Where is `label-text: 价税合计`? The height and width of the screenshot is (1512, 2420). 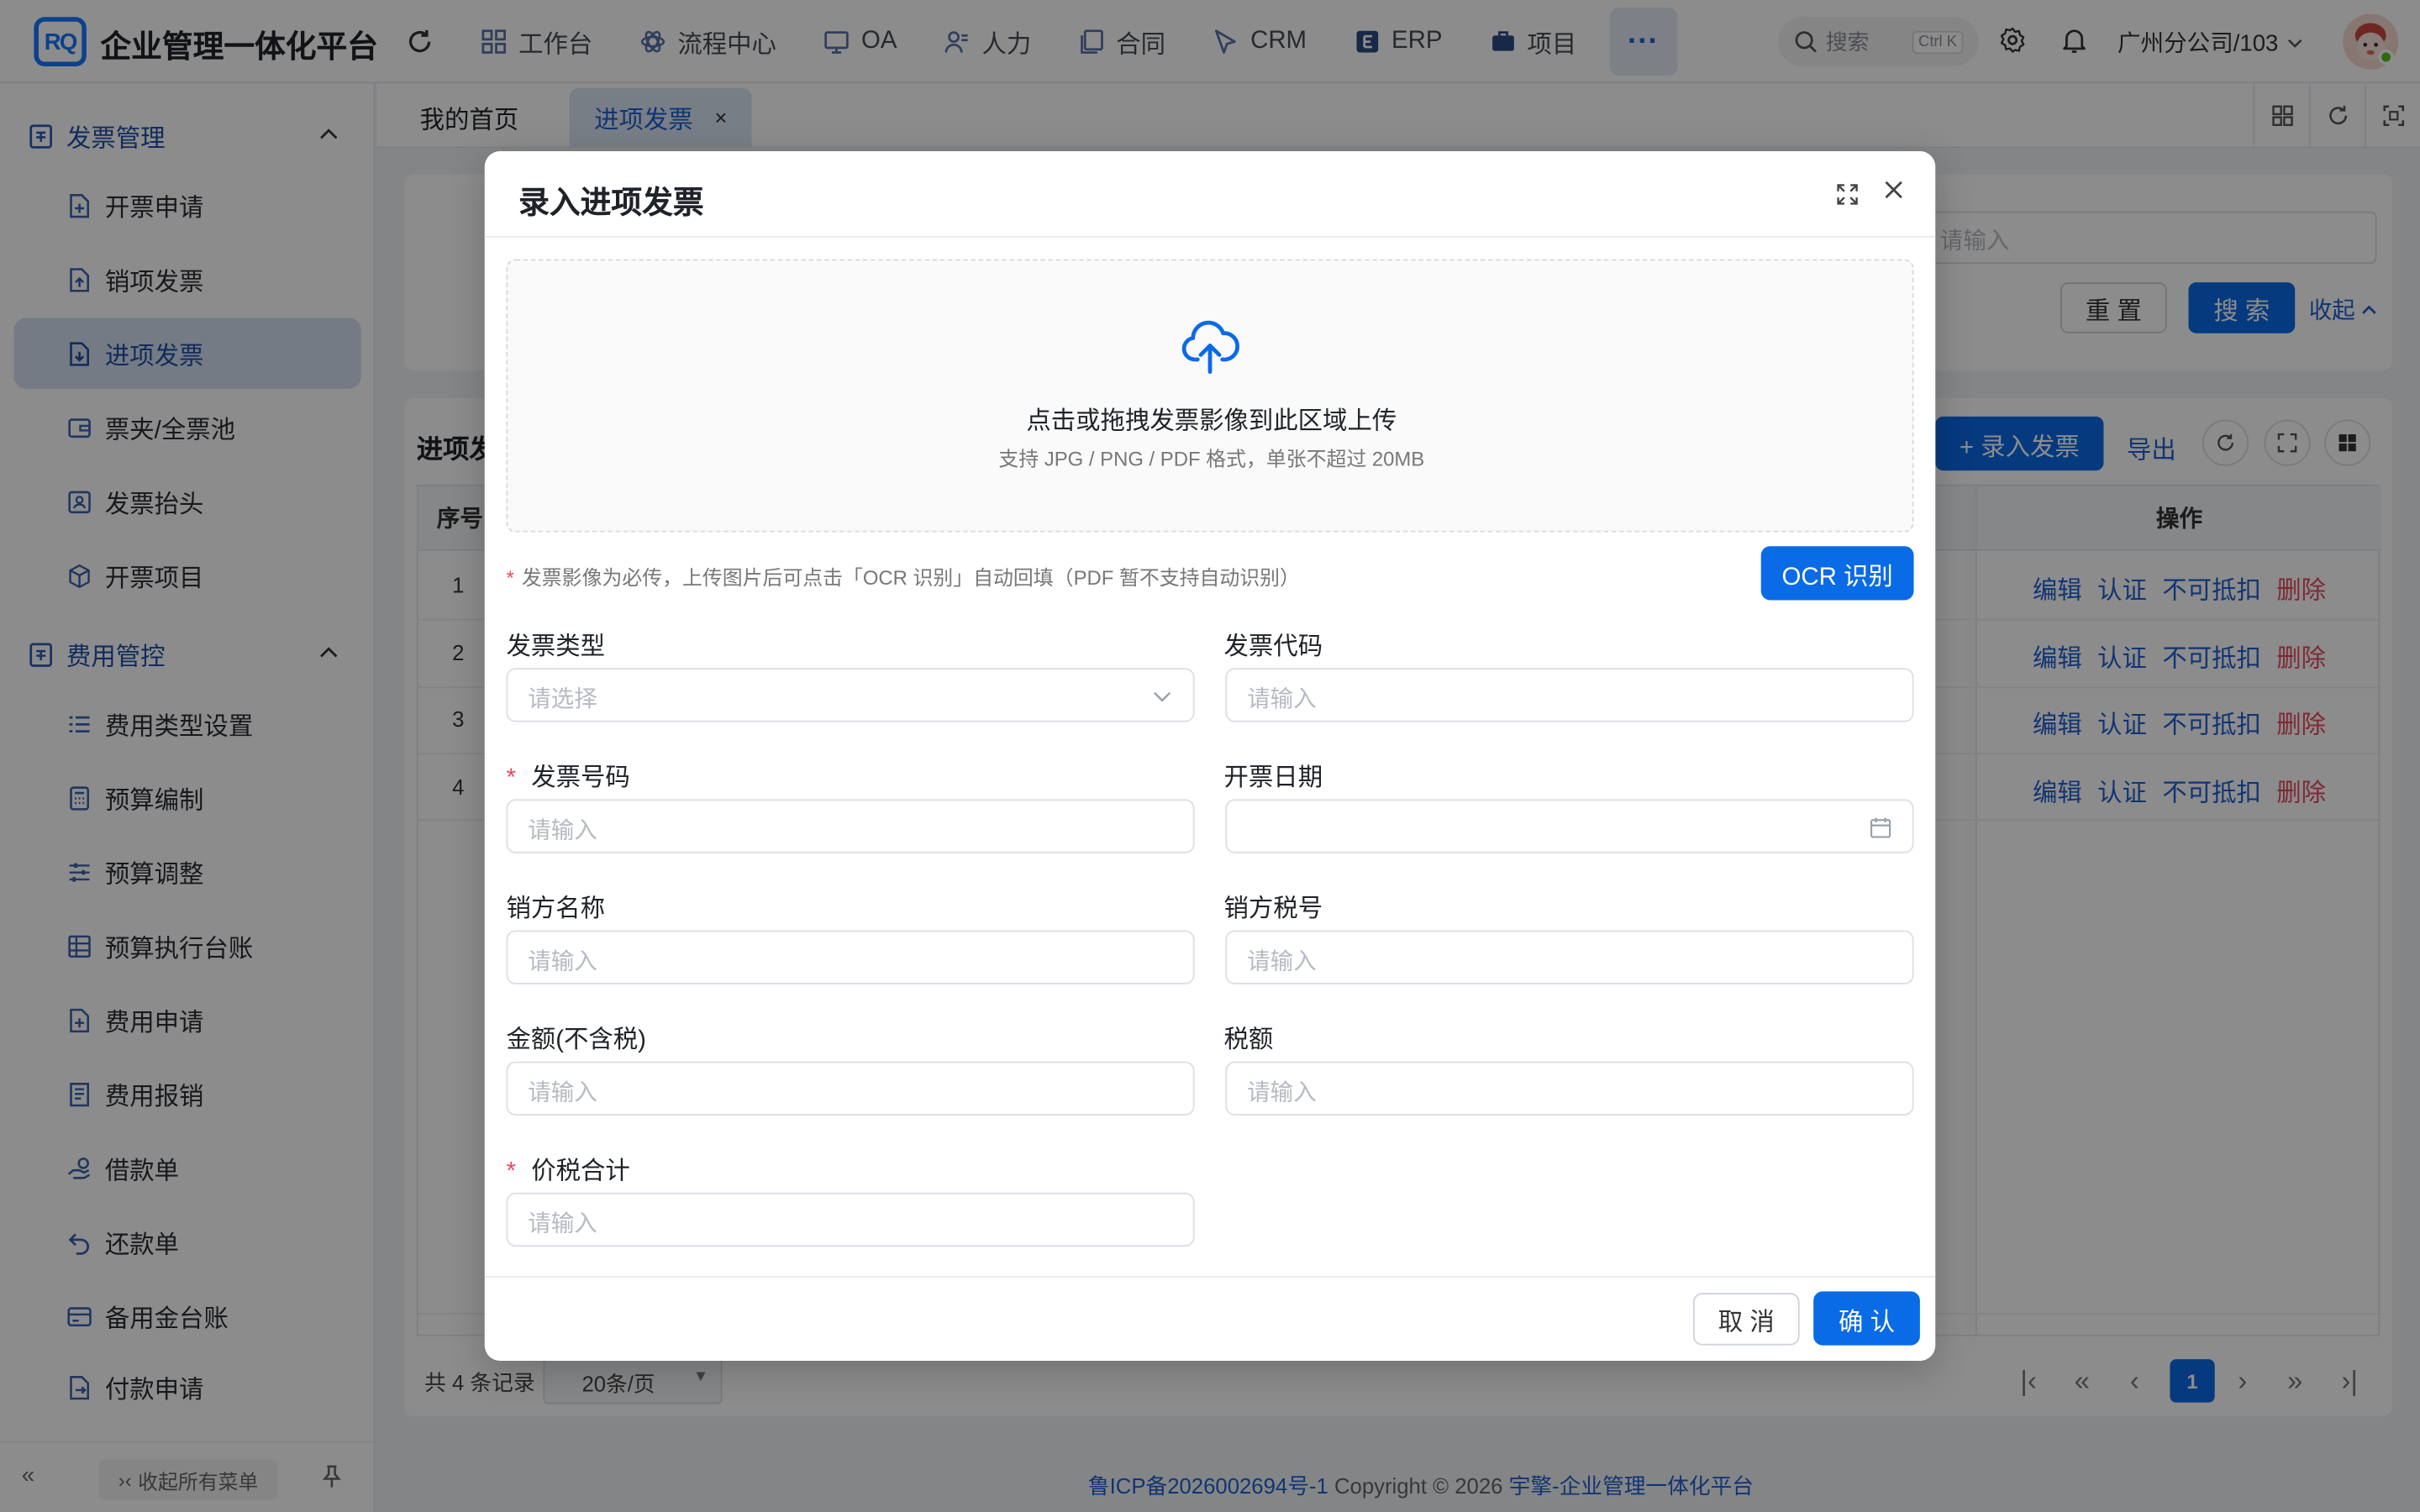
label-text: 价税合计 is located at coordinates (581, 1171).